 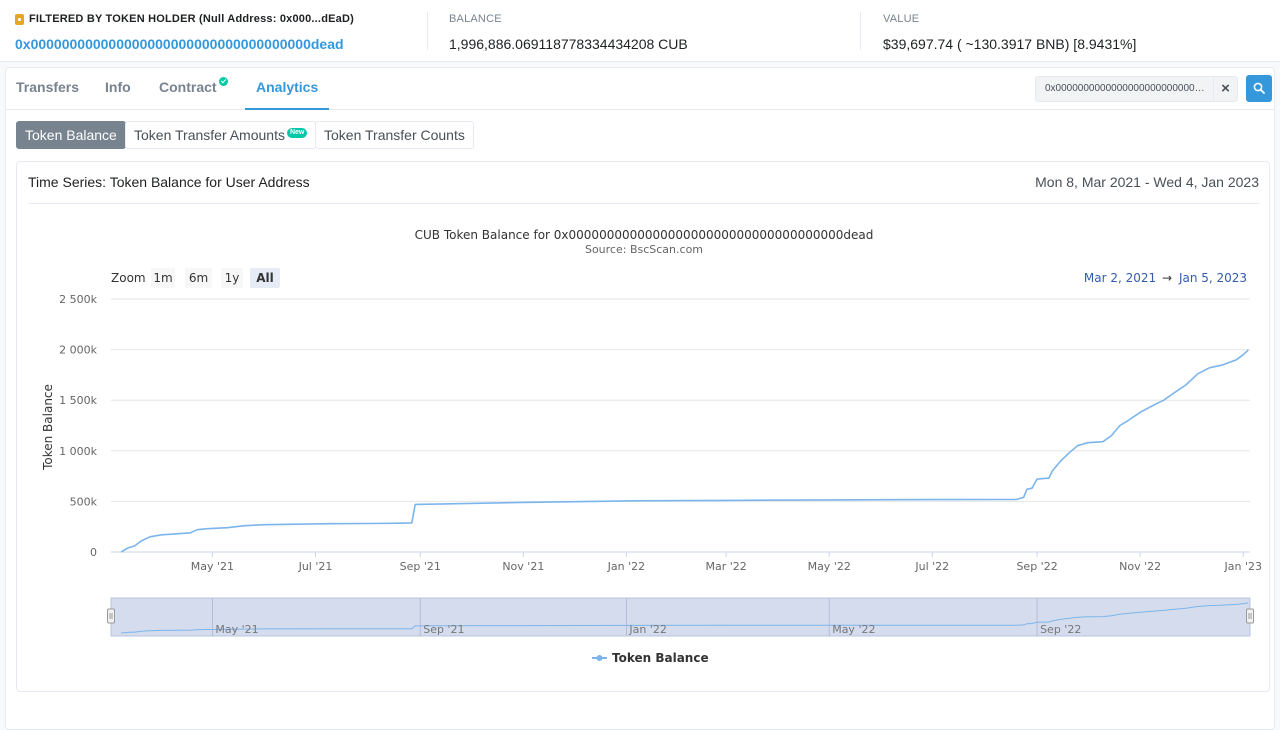 I want to click on y-tick-label: 2 000k, so click(x=78, y=350).